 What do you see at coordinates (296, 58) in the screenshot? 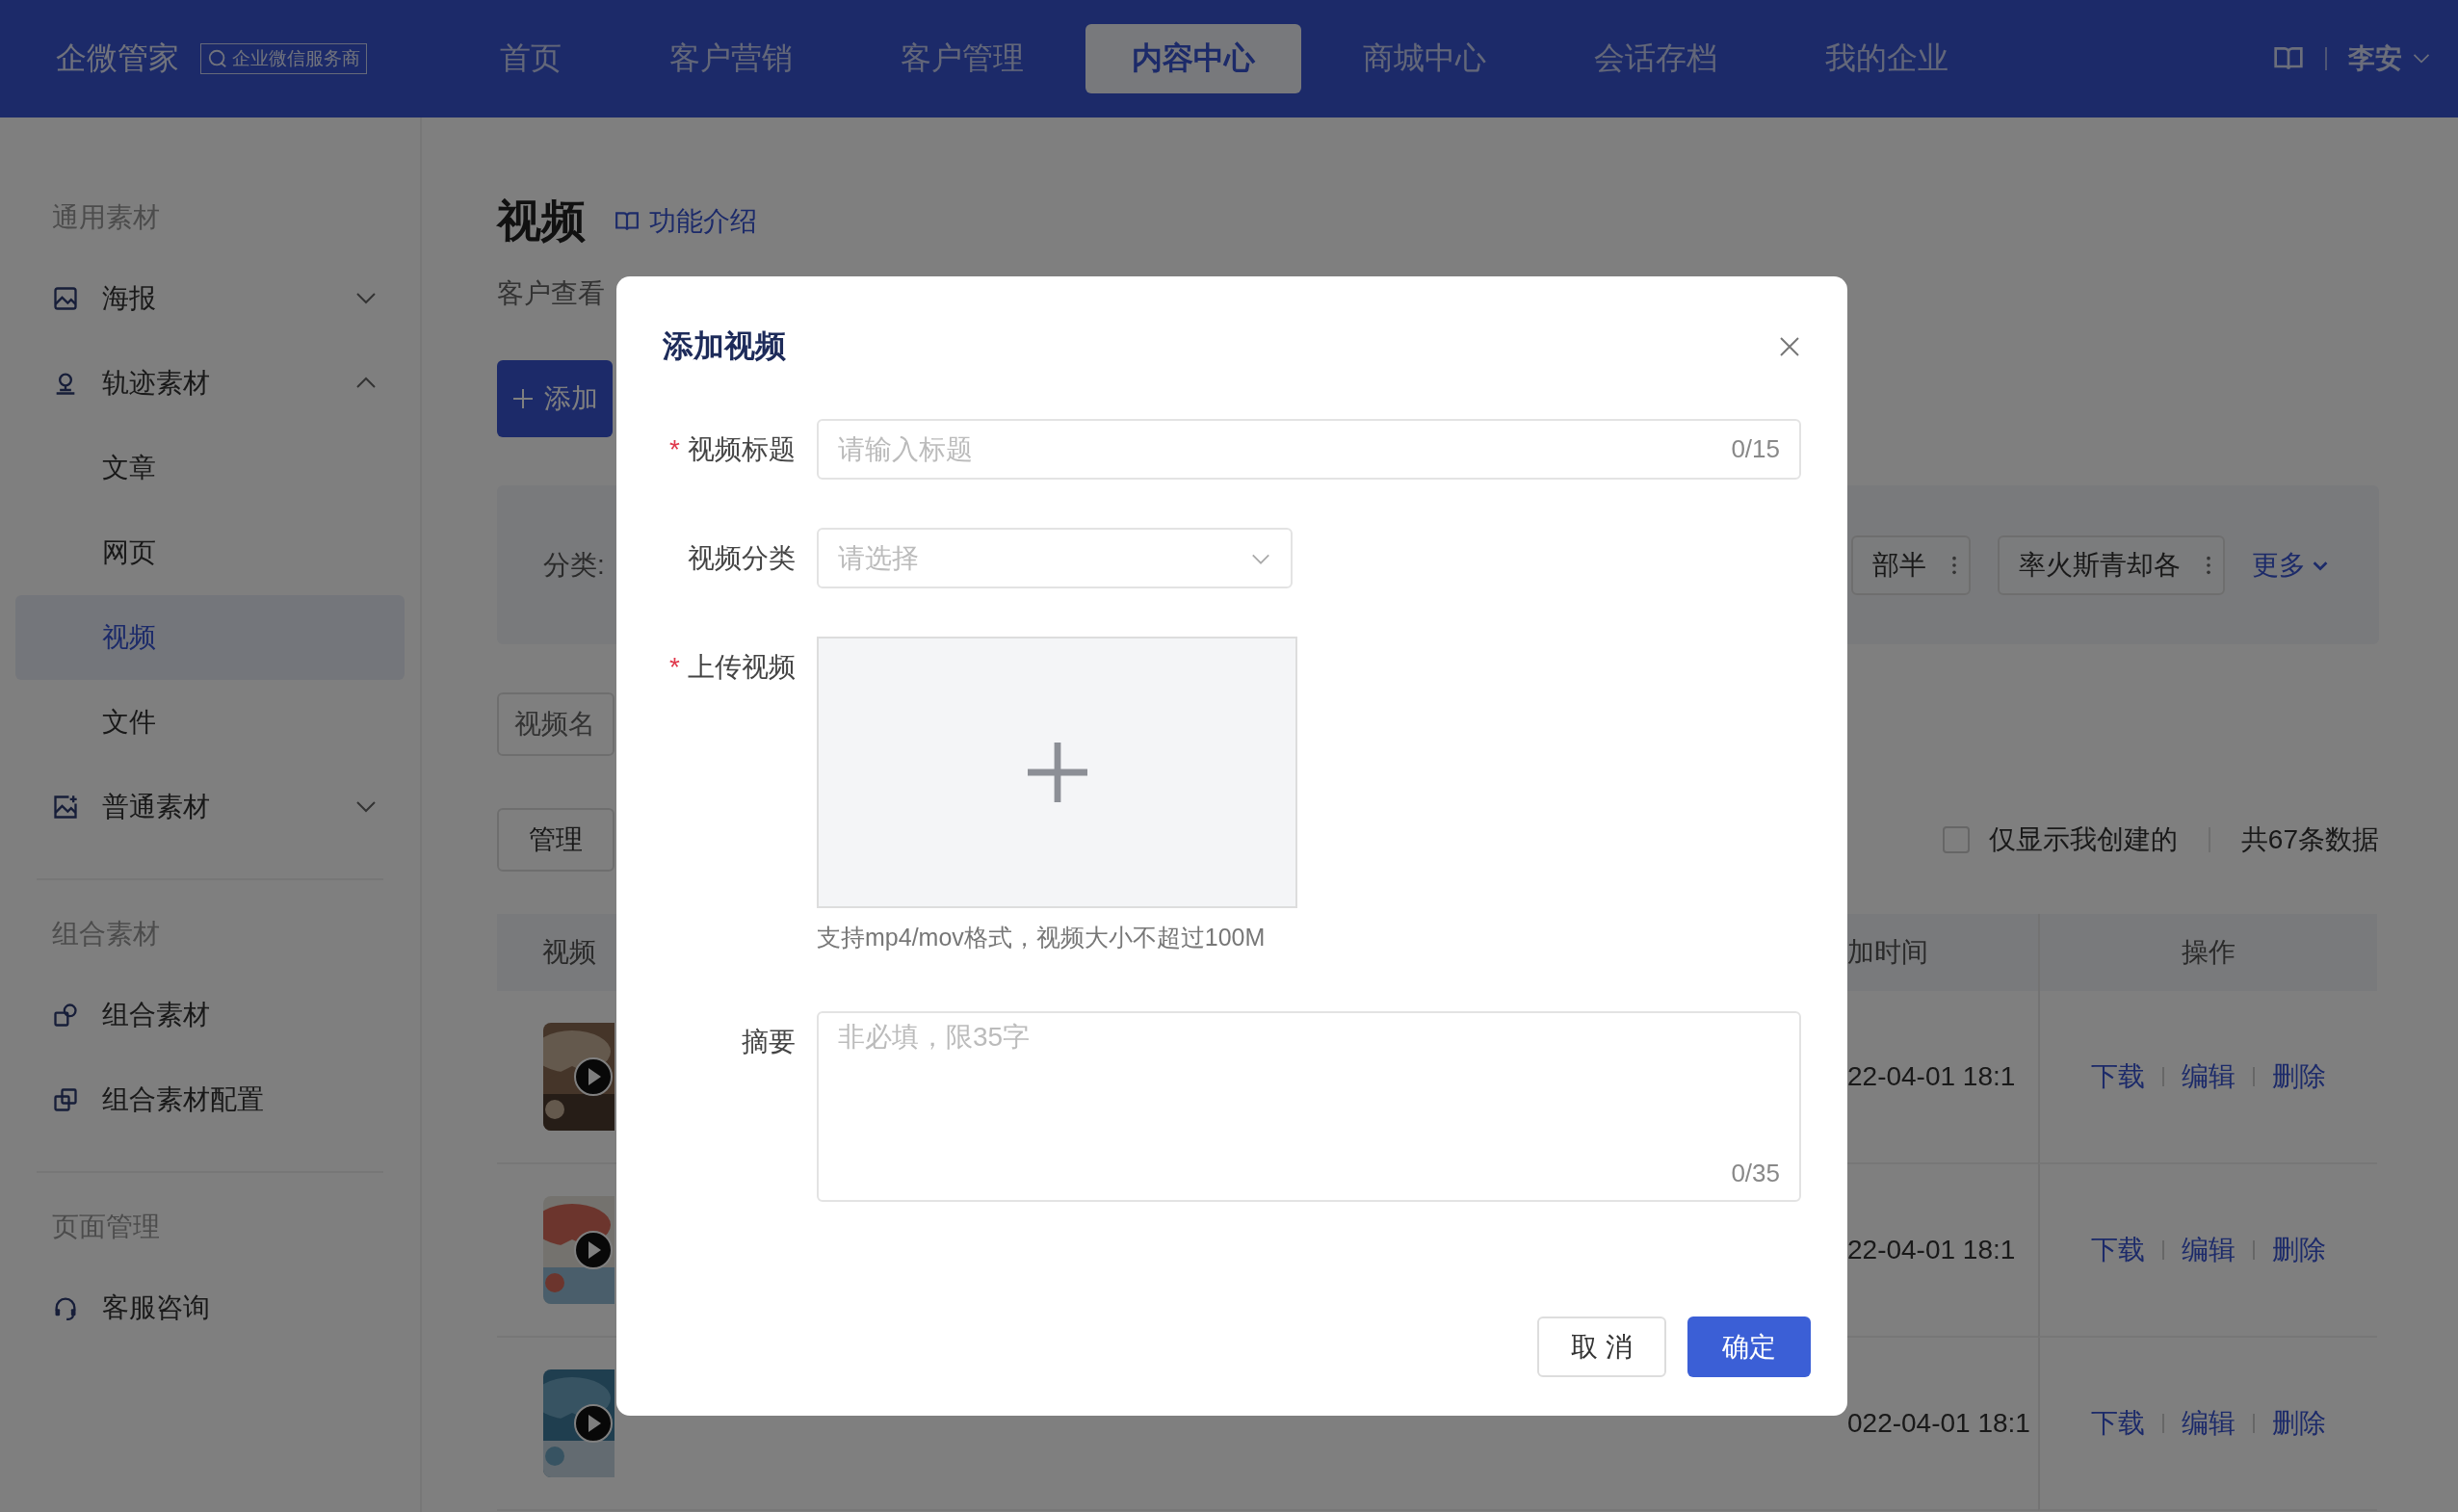
I see `badge-text: 企业微信服务商` at bounding box center [296, 58].